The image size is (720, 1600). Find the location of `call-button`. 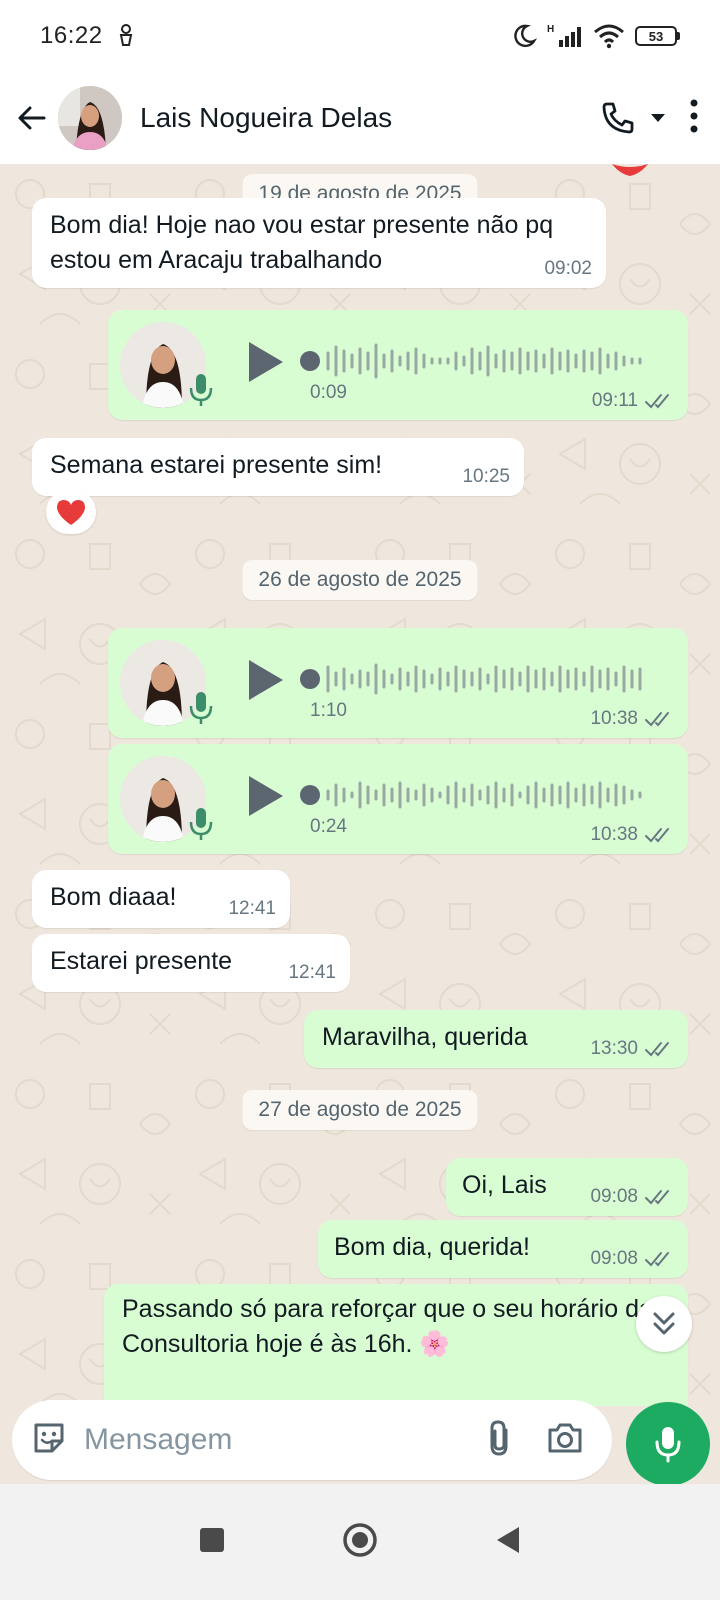

call-button is located at coordinates (633, 118).